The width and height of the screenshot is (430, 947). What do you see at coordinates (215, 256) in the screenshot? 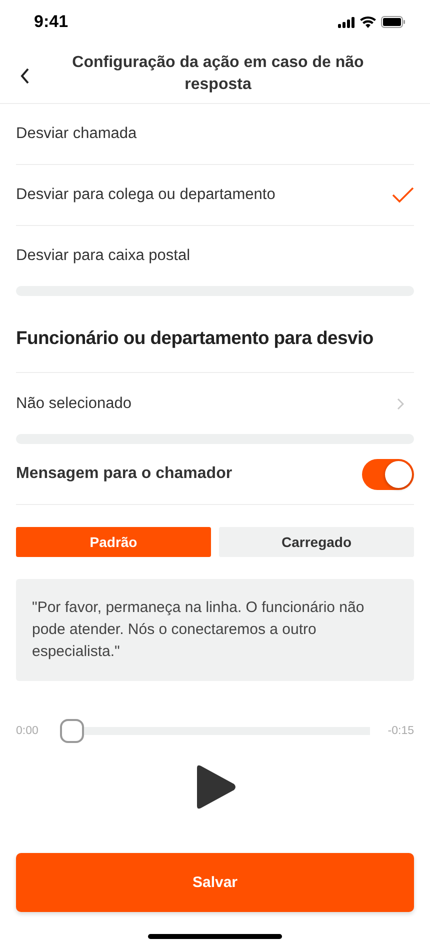
I see `option-row: Desviar para caixa postal` at bounding box center [215, 256].